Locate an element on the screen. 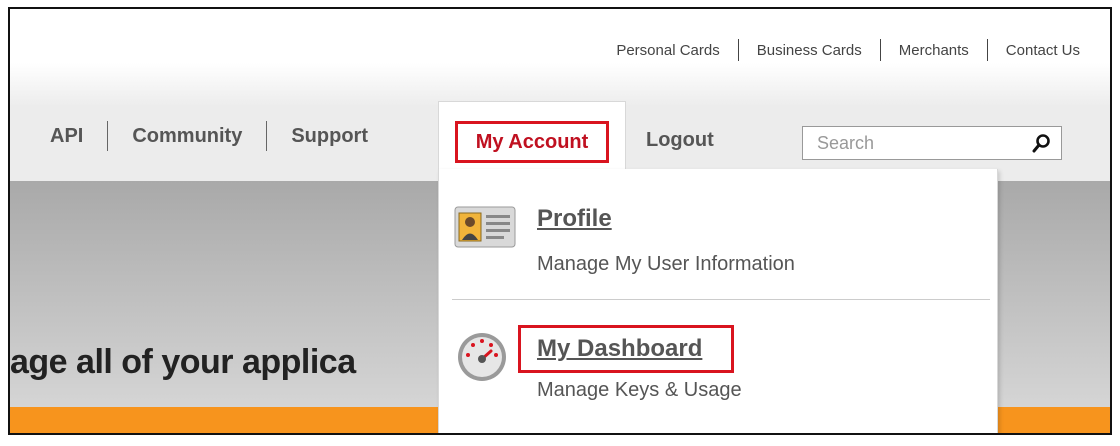 The height and width of the screenshot is (446, 1120). nav-link-api: API is located at coordinates (66, 136).